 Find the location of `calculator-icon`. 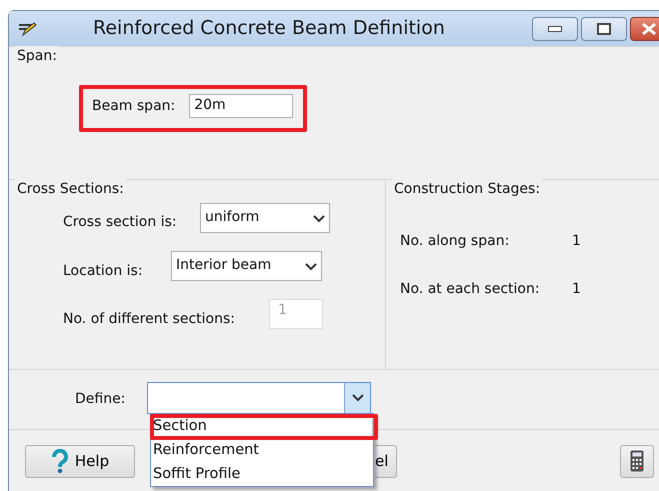

calculator-icon is located at coordinates (637, 461).